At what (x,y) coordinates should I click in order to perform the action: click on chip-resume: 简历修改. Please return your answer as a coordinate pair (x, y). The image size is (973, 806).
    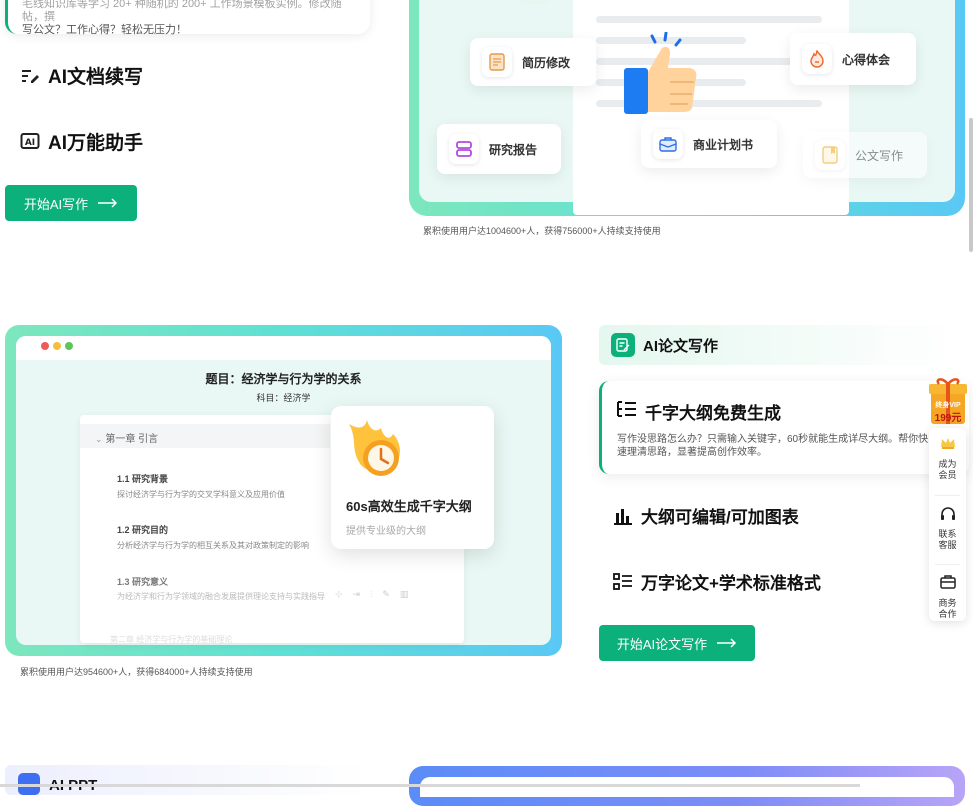
    Looking at the image, I should click on (533, 62).